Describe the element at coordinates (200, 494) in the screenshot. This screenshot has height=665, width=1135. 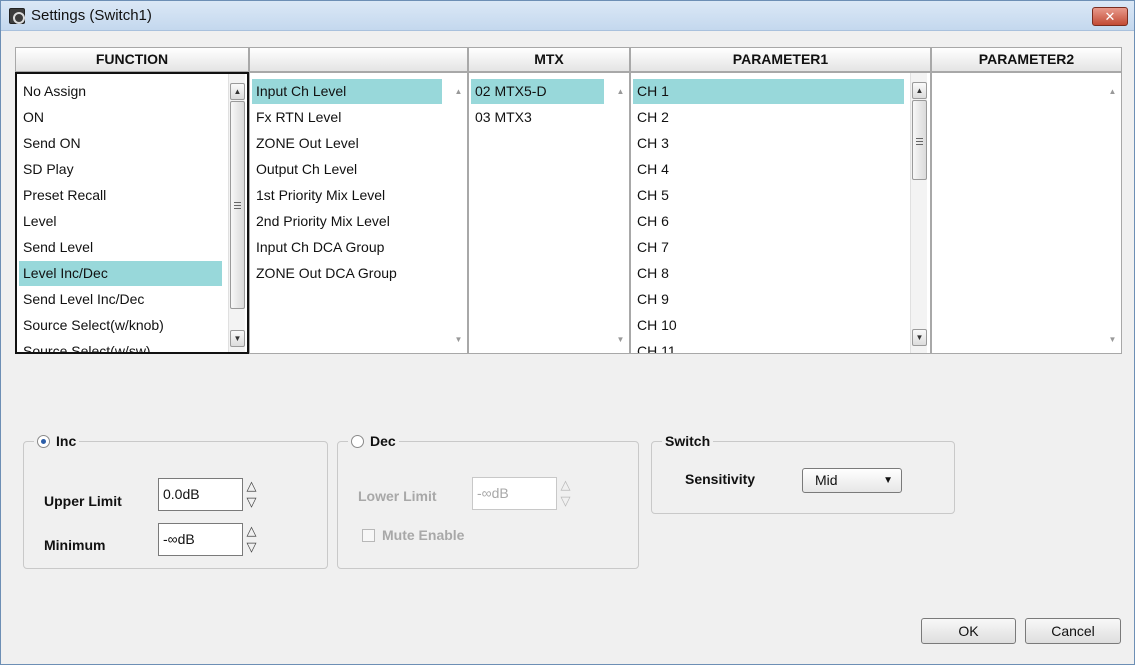
I see `upper-limit-input: 0.0dB` at that location.